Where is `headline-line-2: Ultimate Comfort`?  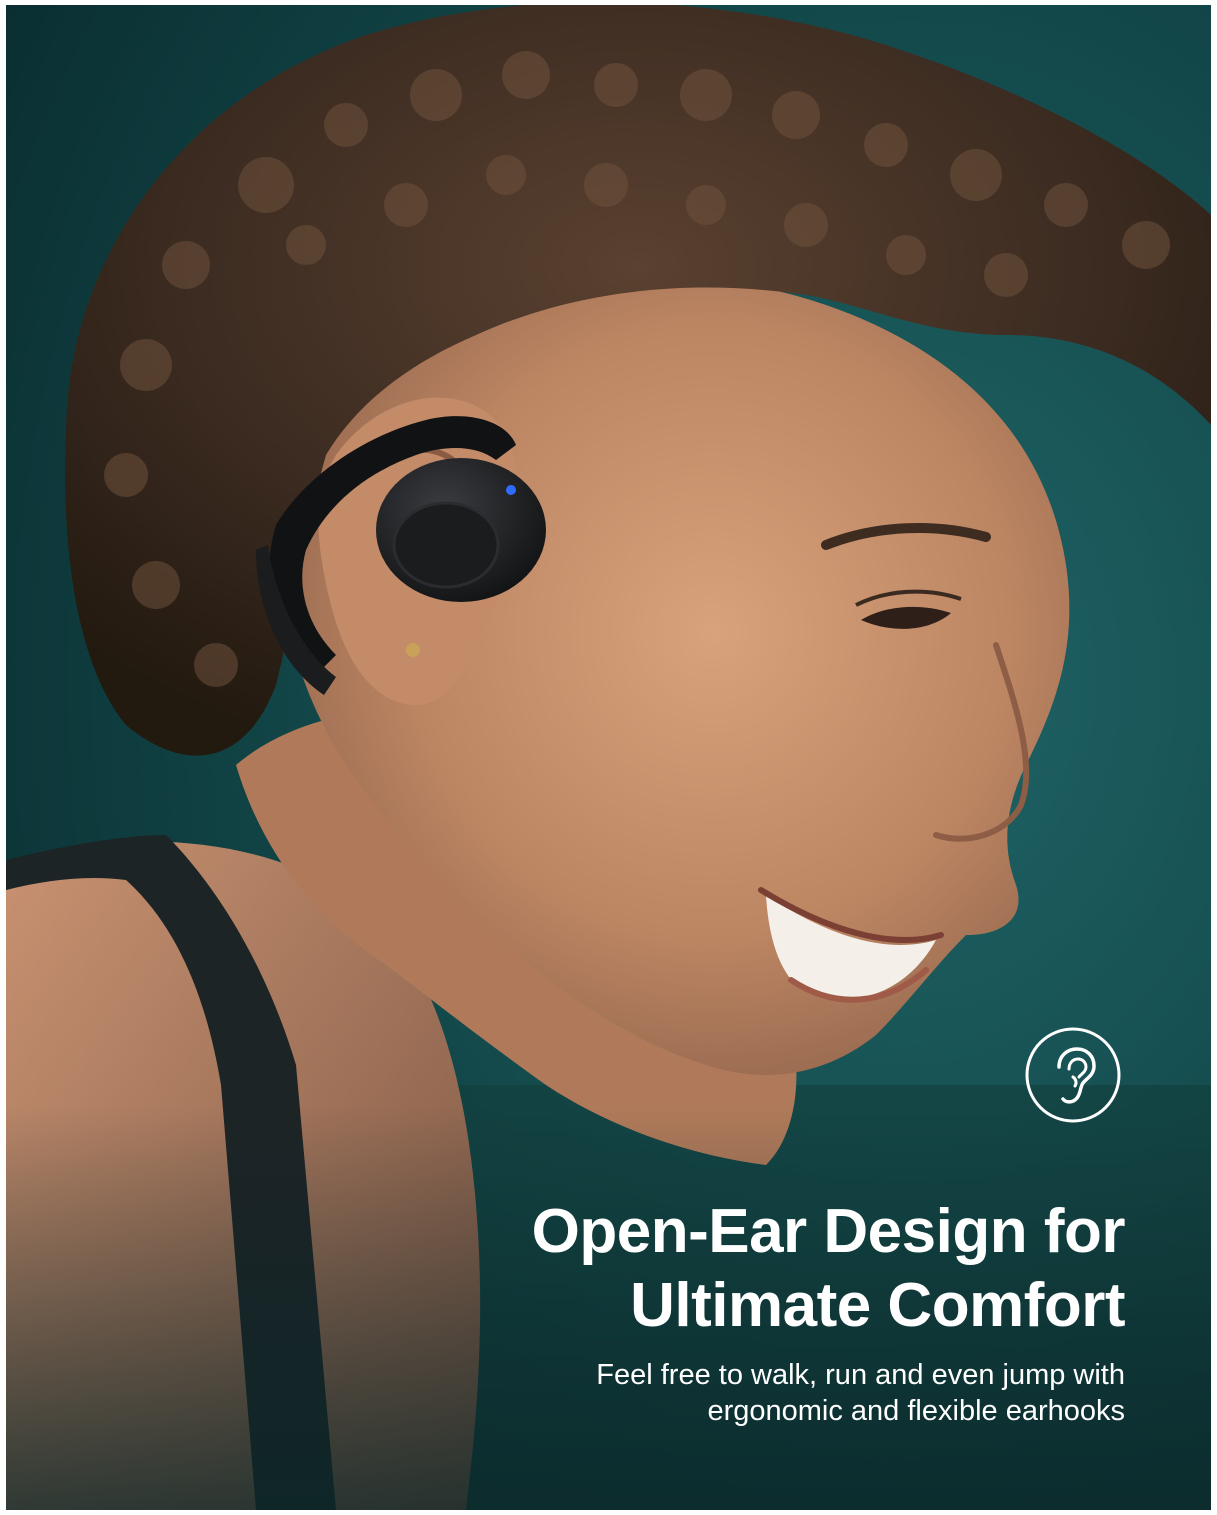
headline-line-2: Ultimate Comfort is located at coordinates (877, 1305).